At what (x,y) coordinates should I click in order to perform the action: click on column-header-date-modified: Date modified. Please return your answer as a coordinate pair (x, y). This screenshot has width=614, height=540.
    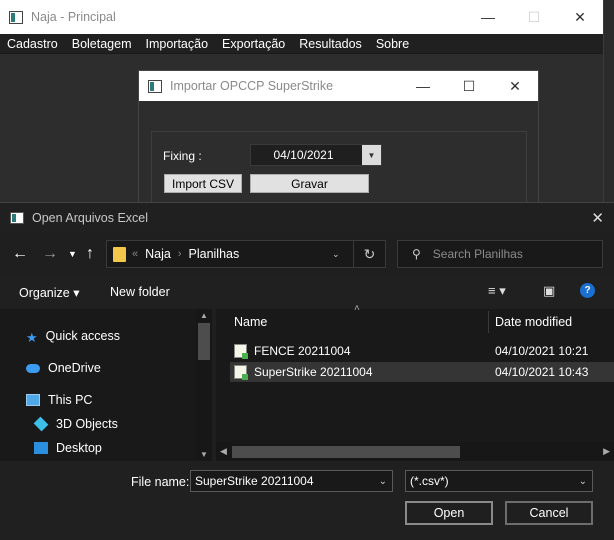
    Looking at the image, I should click on (533, 322).